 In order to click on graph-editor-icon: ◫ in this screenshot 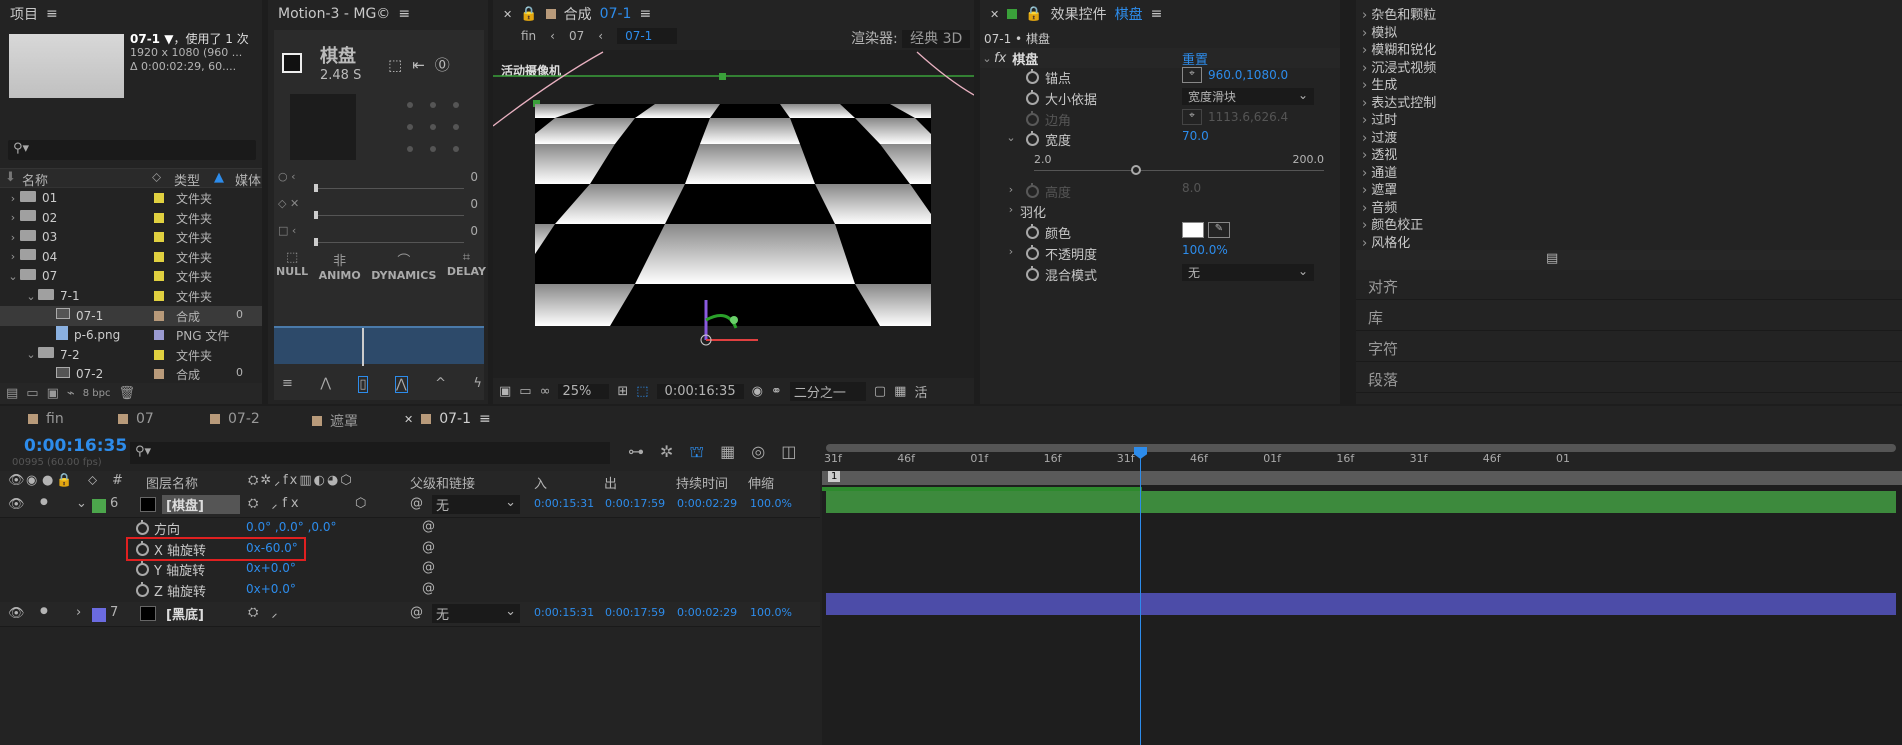, I will do `click(788, 452)`.